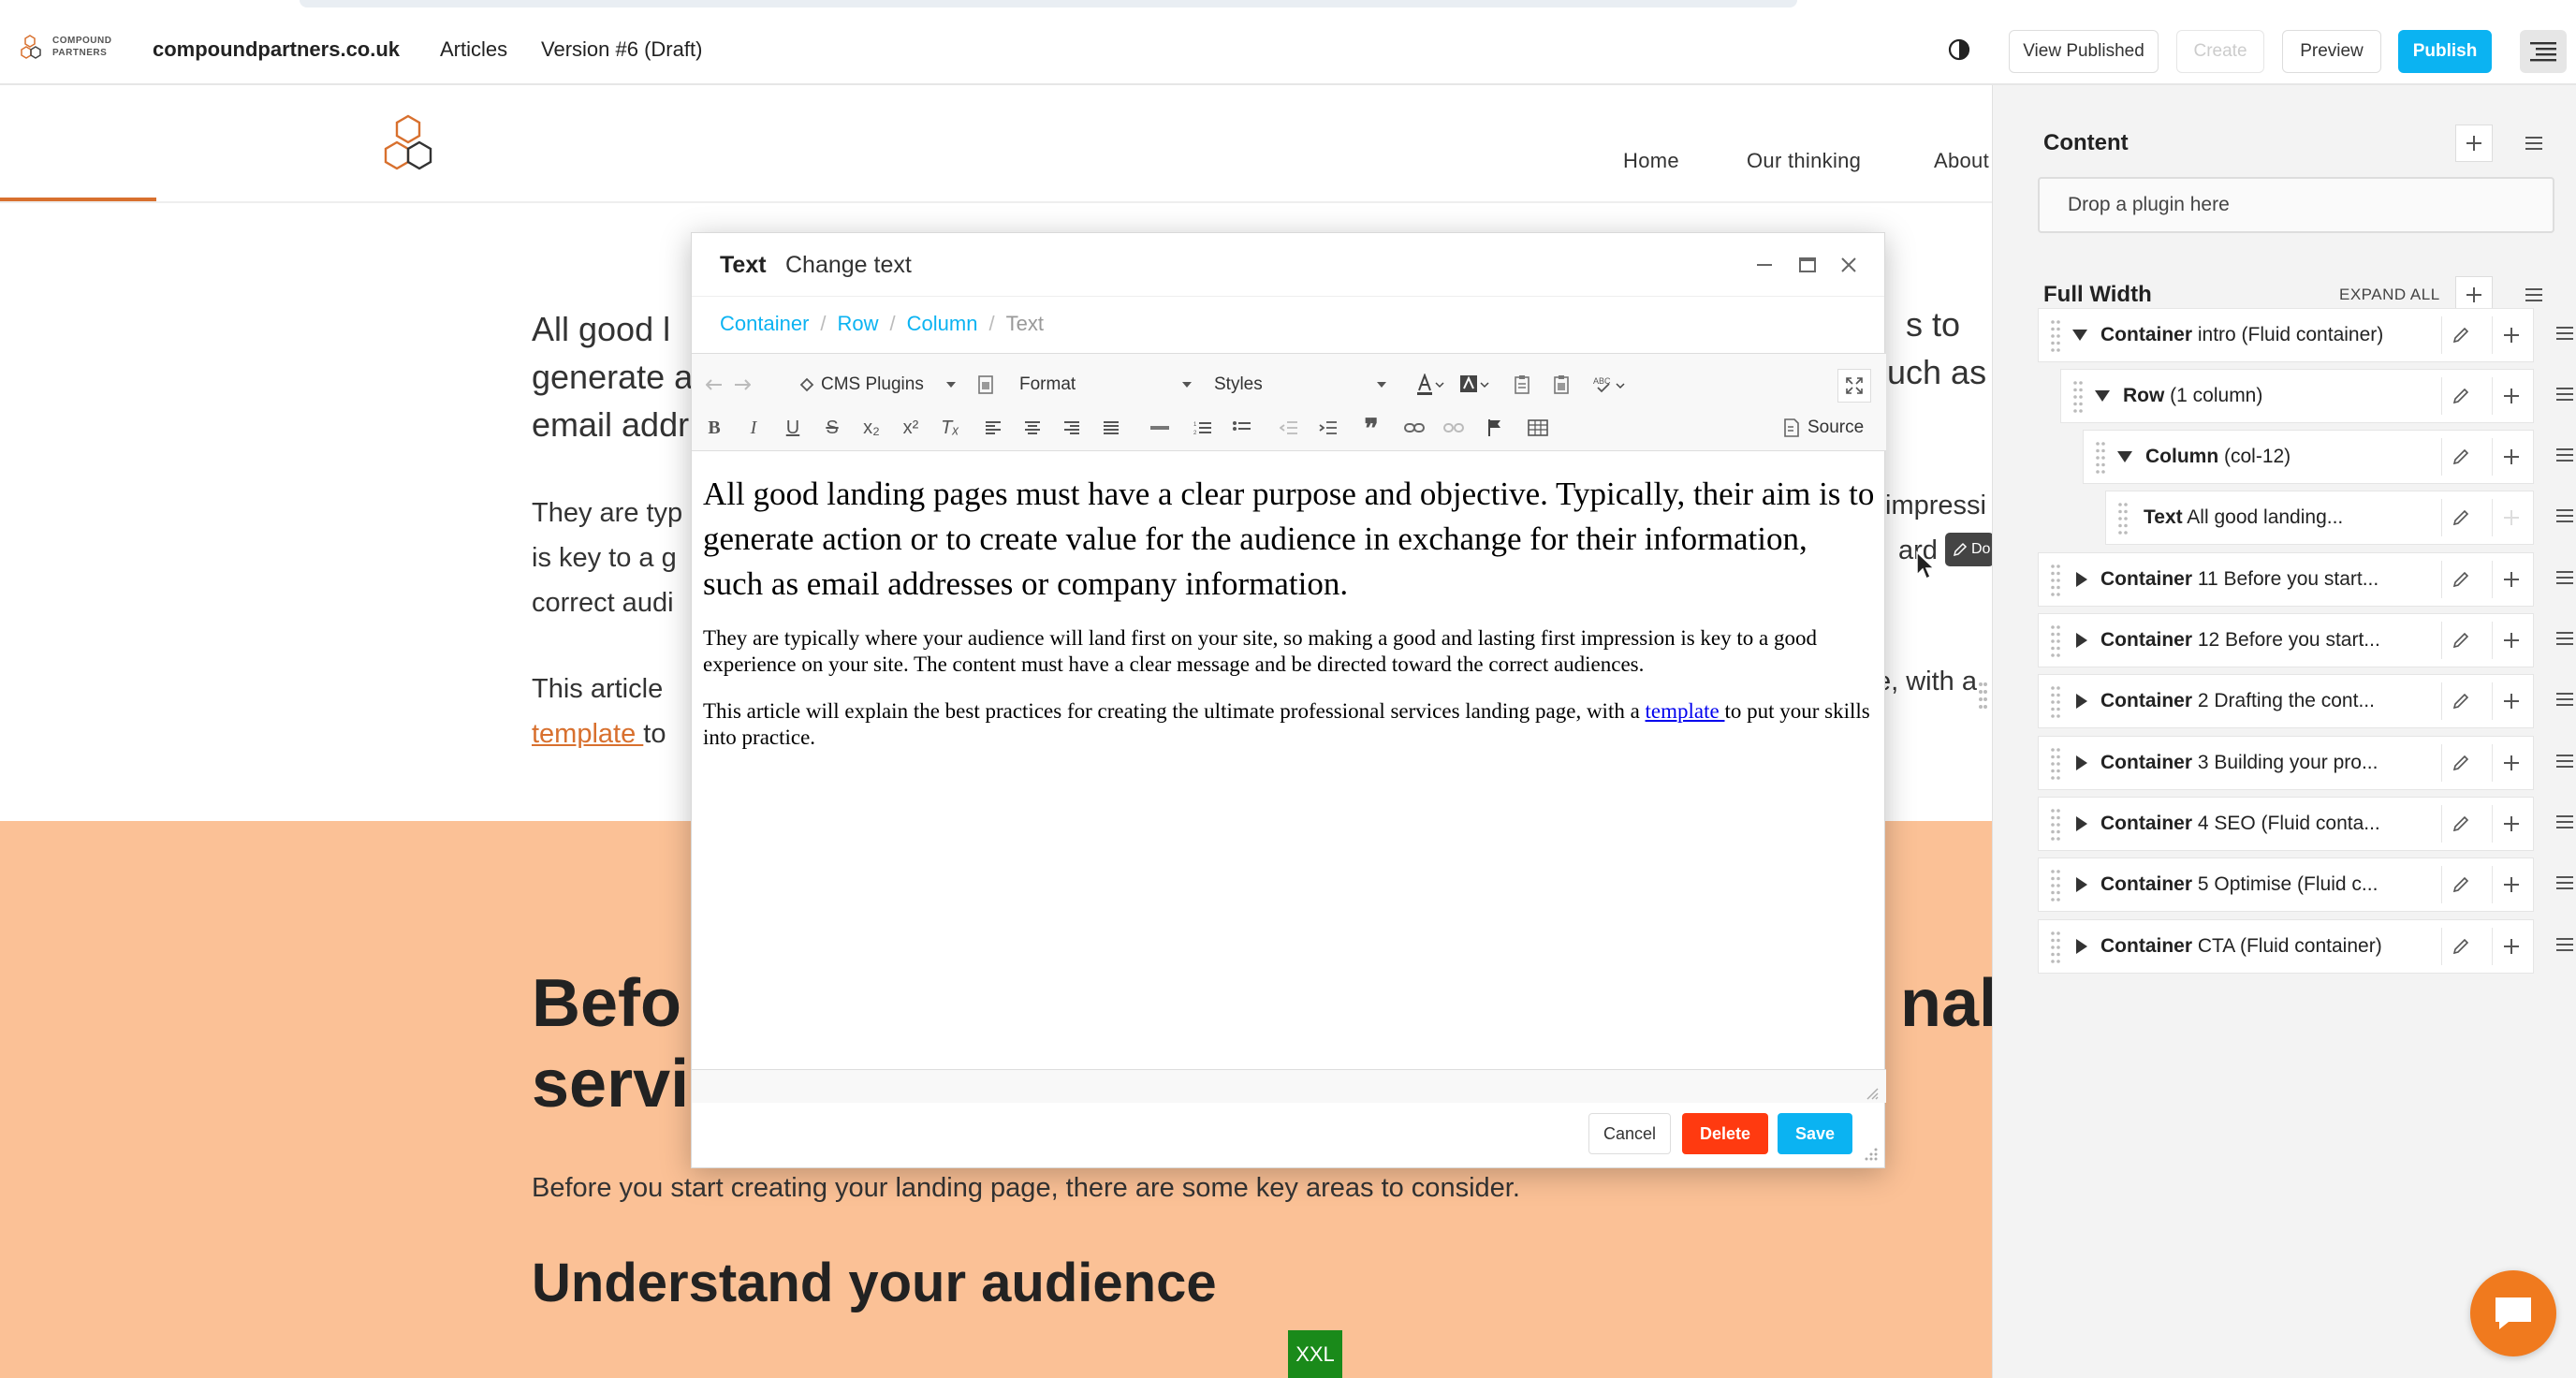 The height and width of the screenshot is (1378, 2576). I want to click on bullet-list-button, so click(1242, 428).